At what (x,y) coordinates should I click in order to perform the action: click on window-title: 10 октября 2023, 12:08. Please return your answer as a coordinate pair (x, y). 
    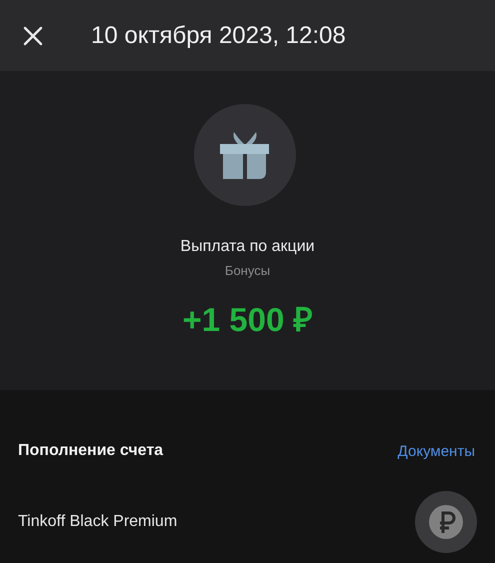
    Looking at the image, I should click on (218, 36).